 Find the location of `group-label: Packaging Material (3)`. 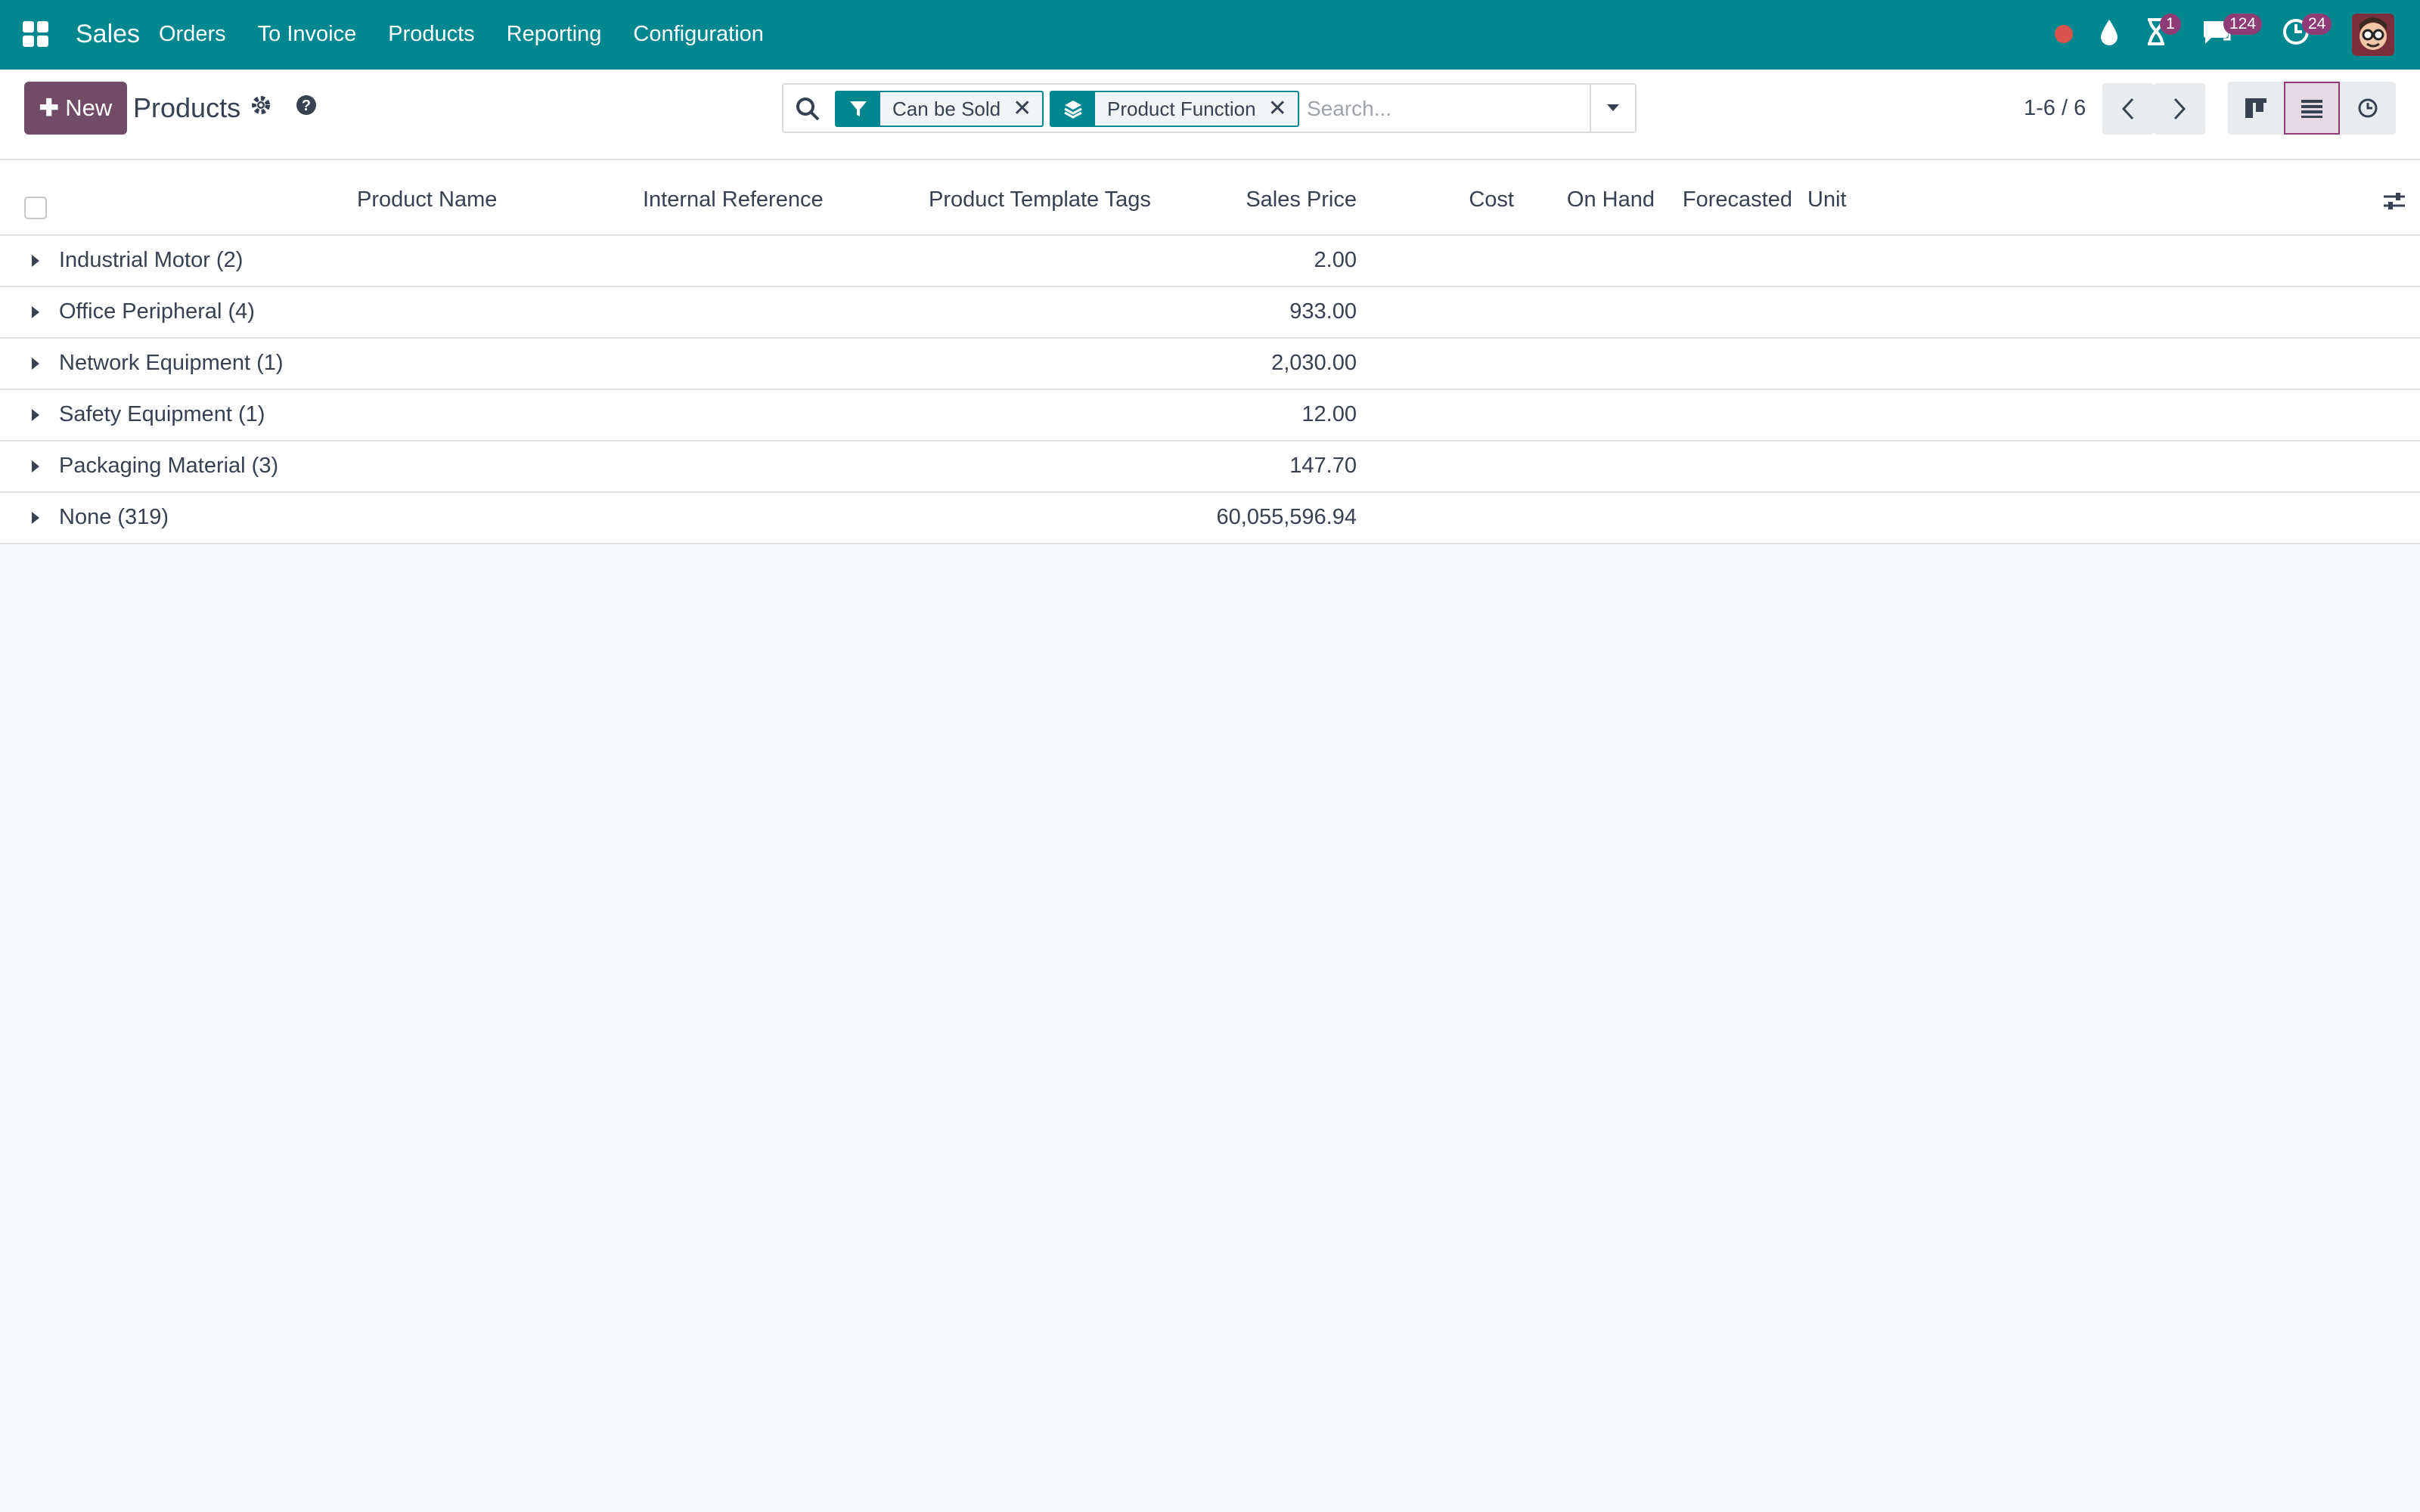

group-label: Packaging Material (3) is located at coordinates (169, 466).